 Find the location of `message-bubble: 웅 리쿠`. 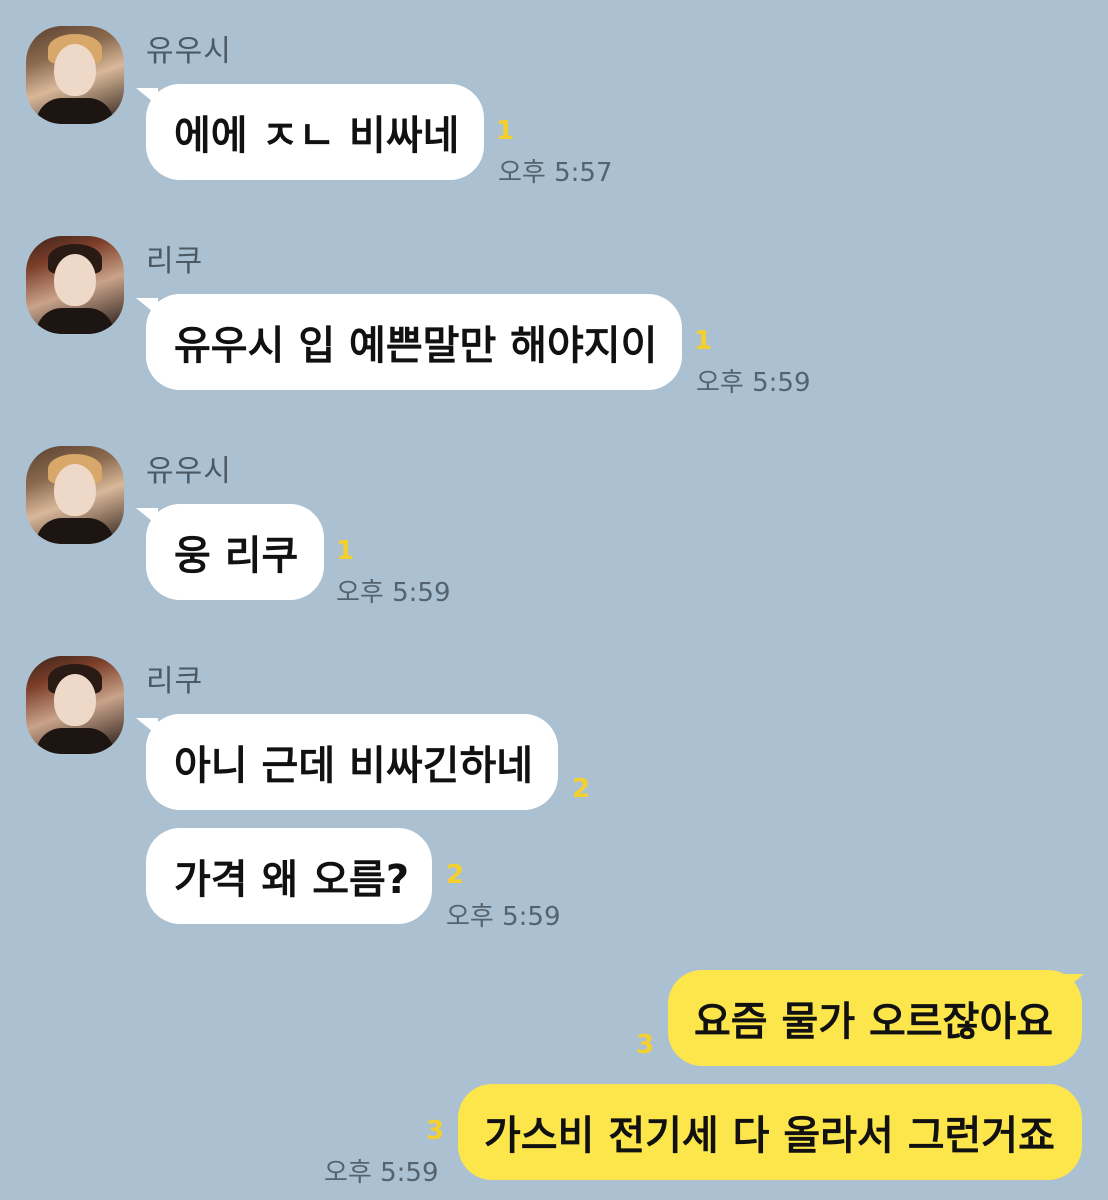

message-bubble: 웅 리쿠 is located at coordinates (235, 552).